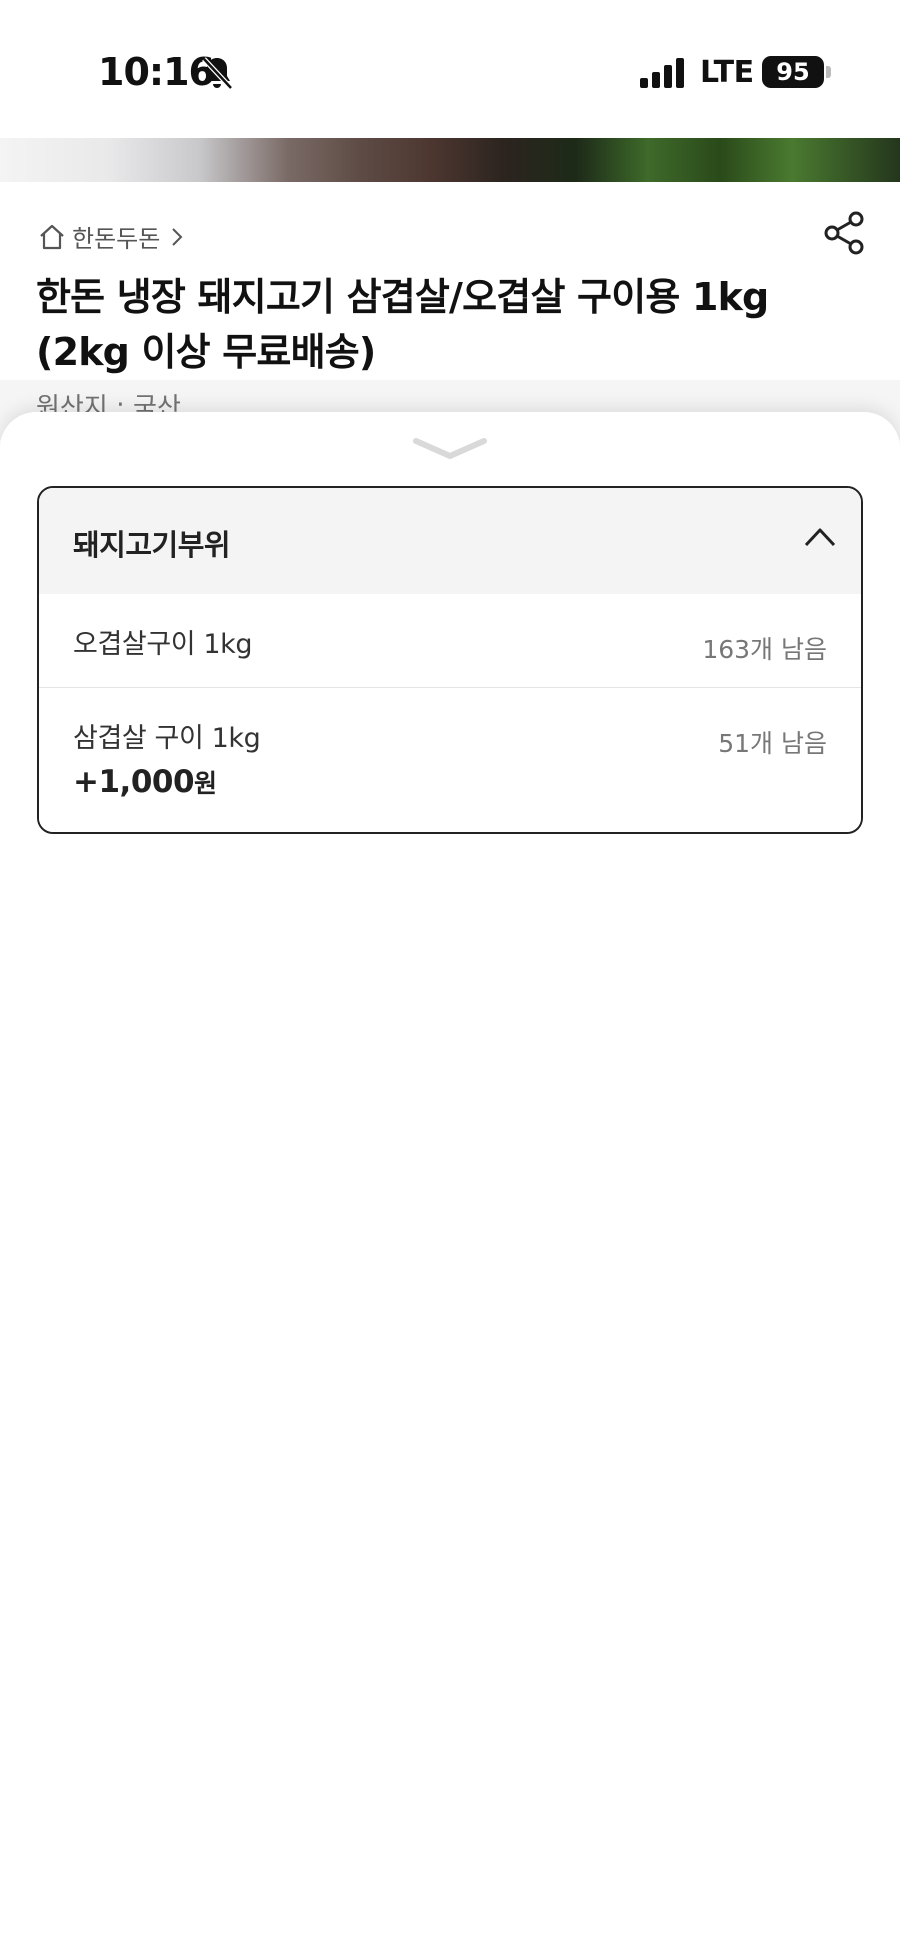 The image size is (900, 1956). I want to click on chevron-down-icon, so click(450, 449).